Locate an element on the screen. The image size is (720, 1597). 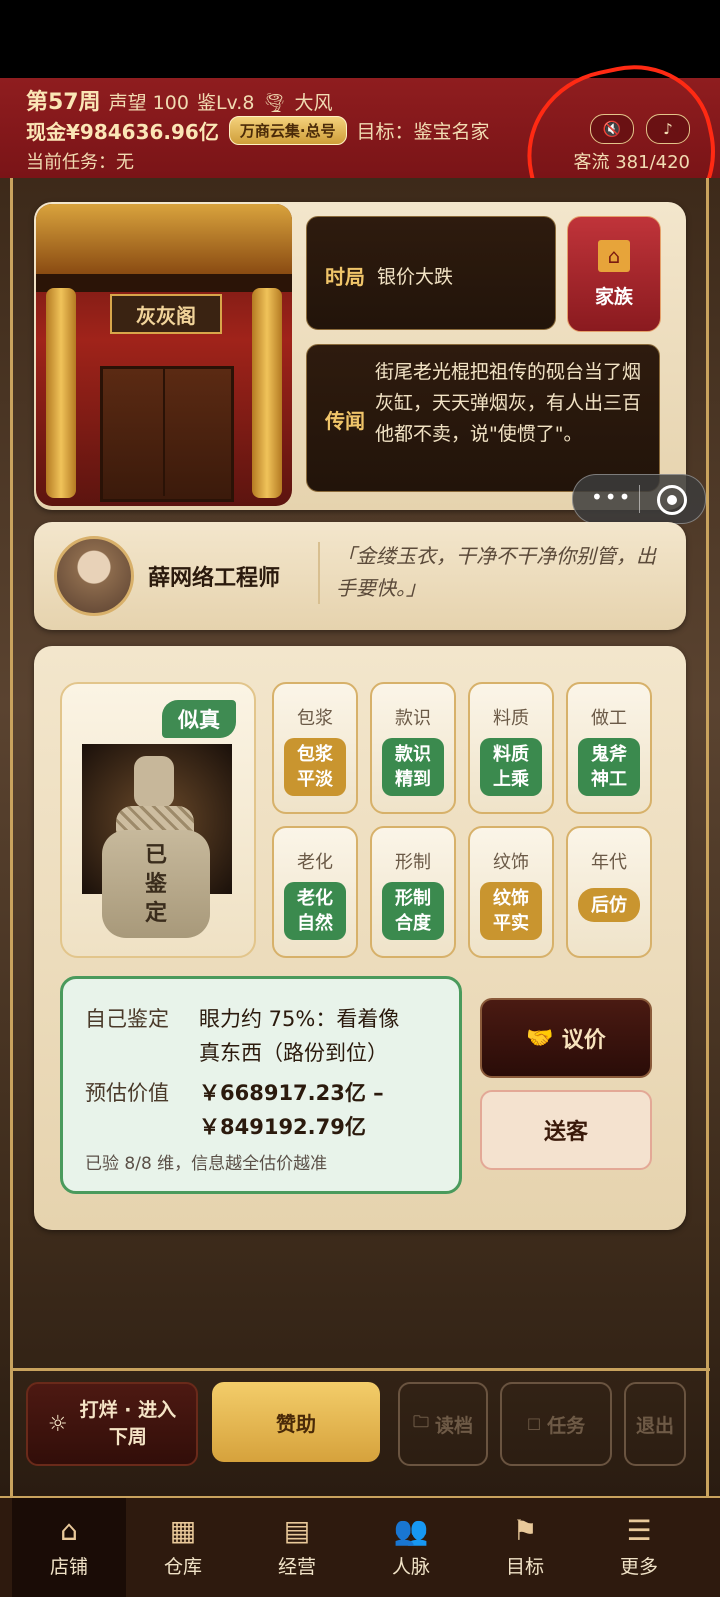
miniprogram-capsule: ••• is located at coordinates (639, 499).